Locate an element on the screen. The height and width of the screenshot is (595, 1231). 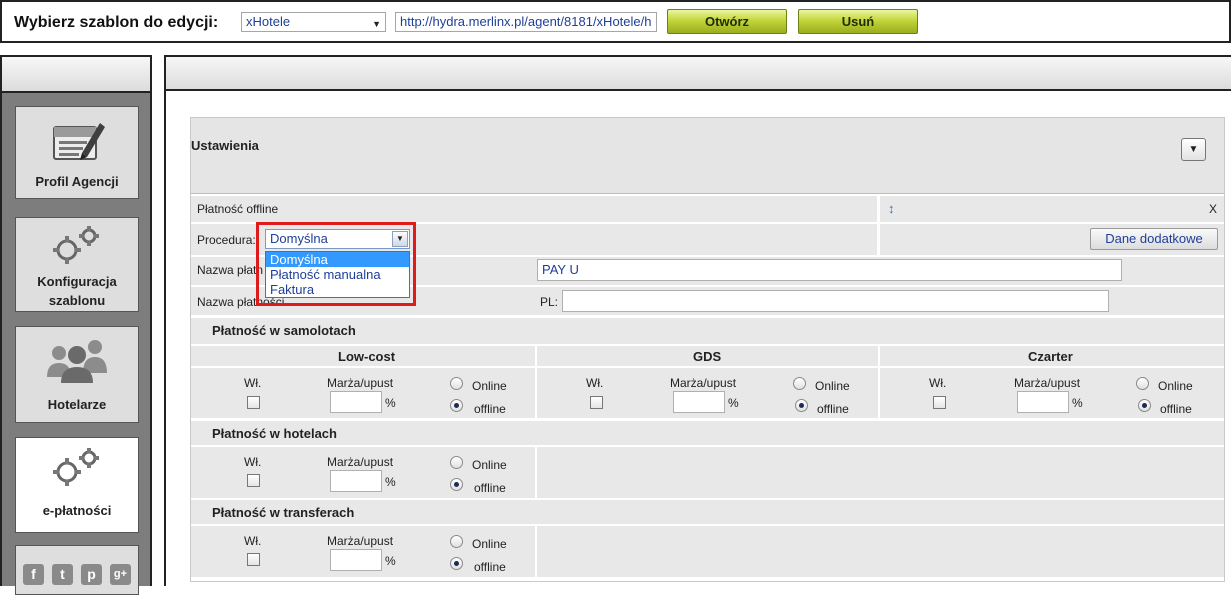
lowcost-title: Low-cost is located at coordinates (367, 356).